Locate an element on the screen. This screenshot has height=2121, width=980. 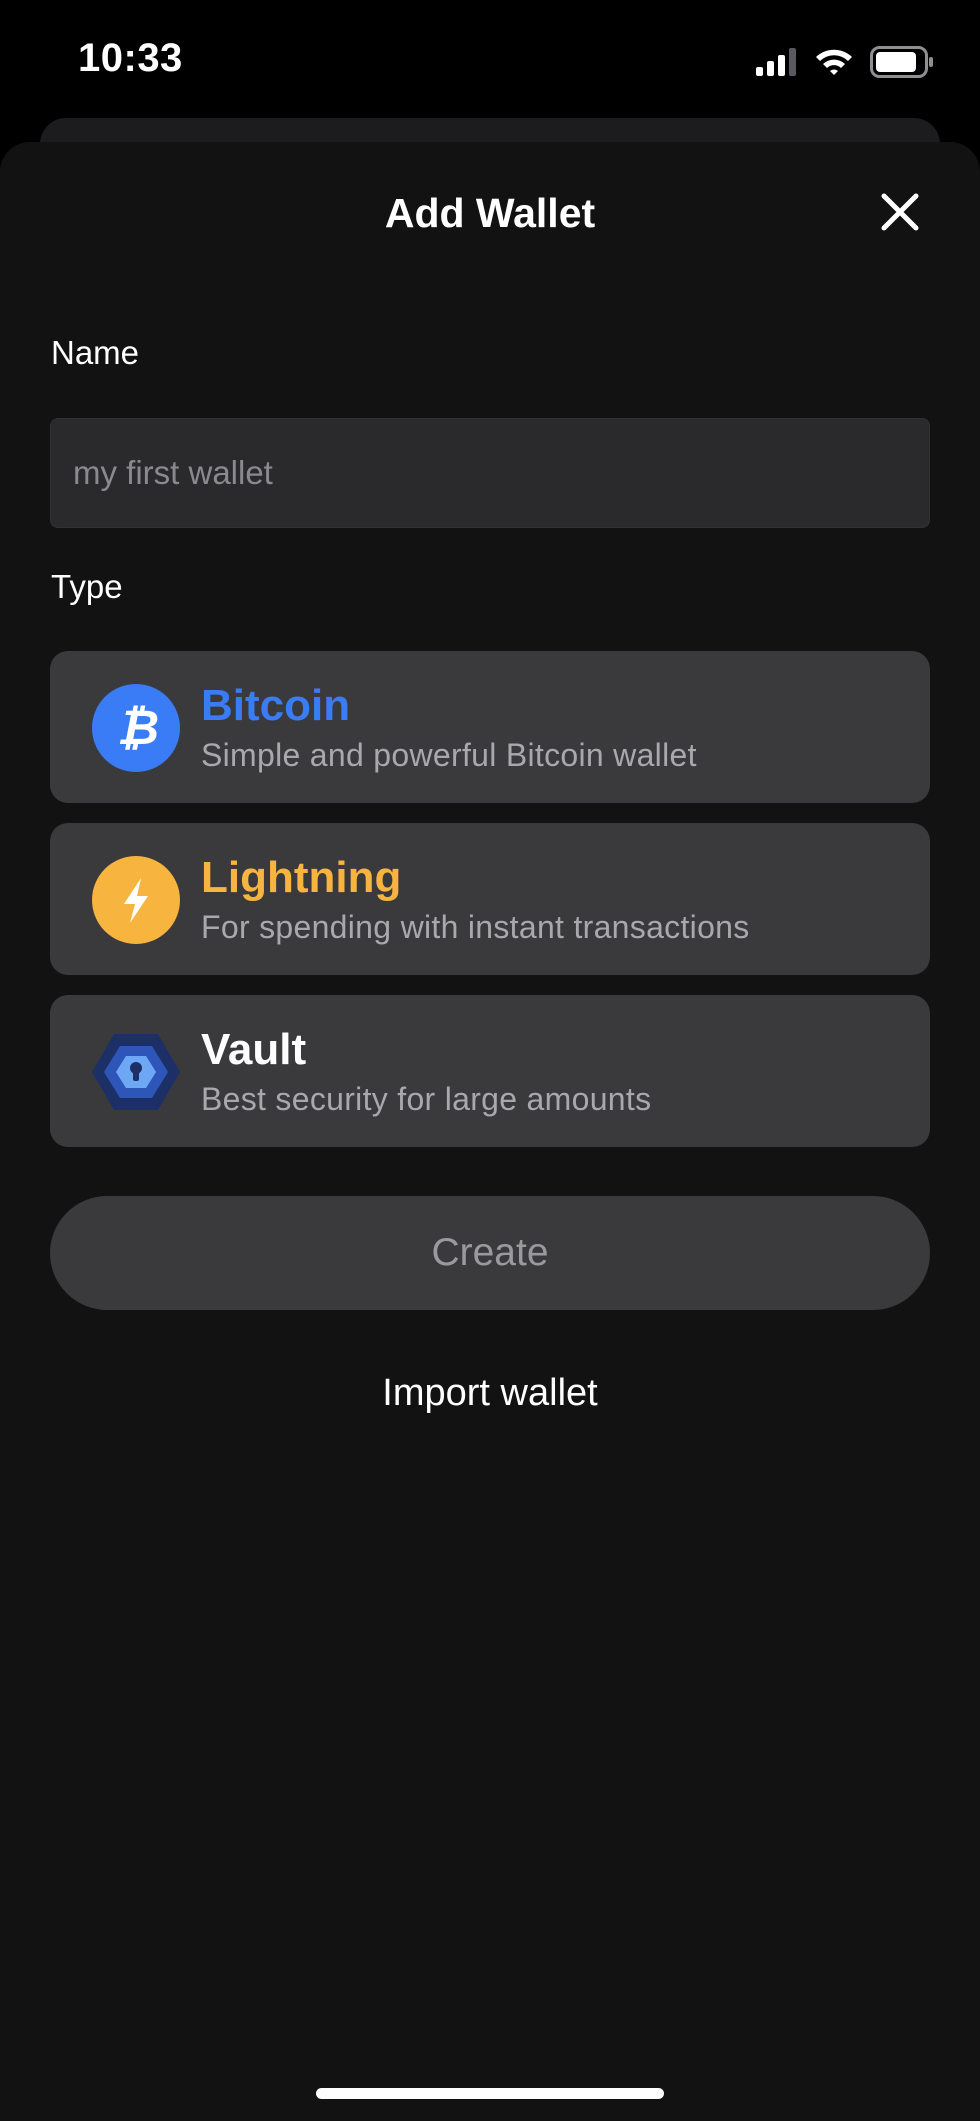
vault-icon is located at coordinates (136, 1072).